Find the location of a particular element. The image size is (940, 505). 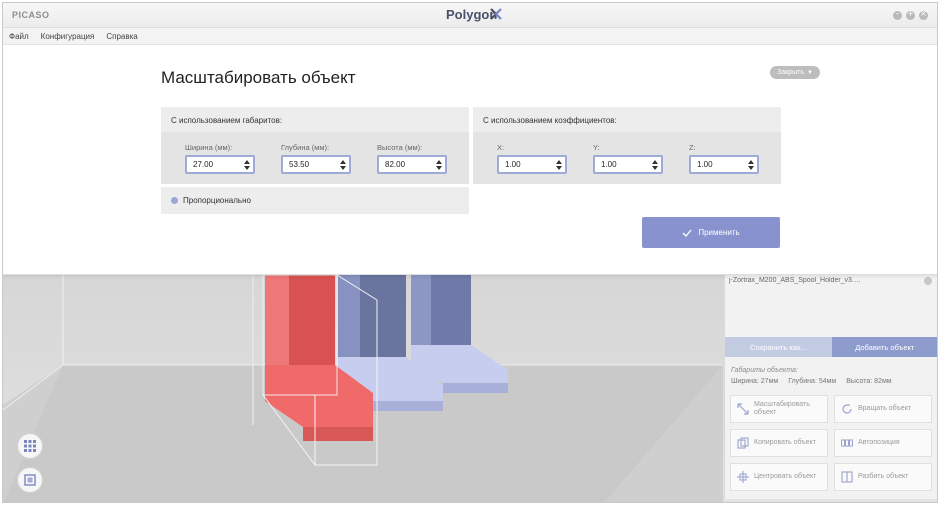

grid-icon is located at coordinates (30, 446).